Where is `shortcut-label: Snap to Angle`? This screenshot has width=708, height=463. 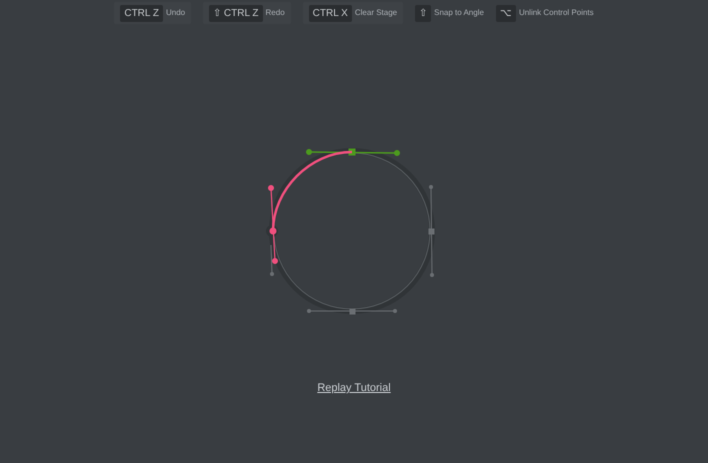 shortcut-label: Snap to Angle is located at coordinates (459, 13).